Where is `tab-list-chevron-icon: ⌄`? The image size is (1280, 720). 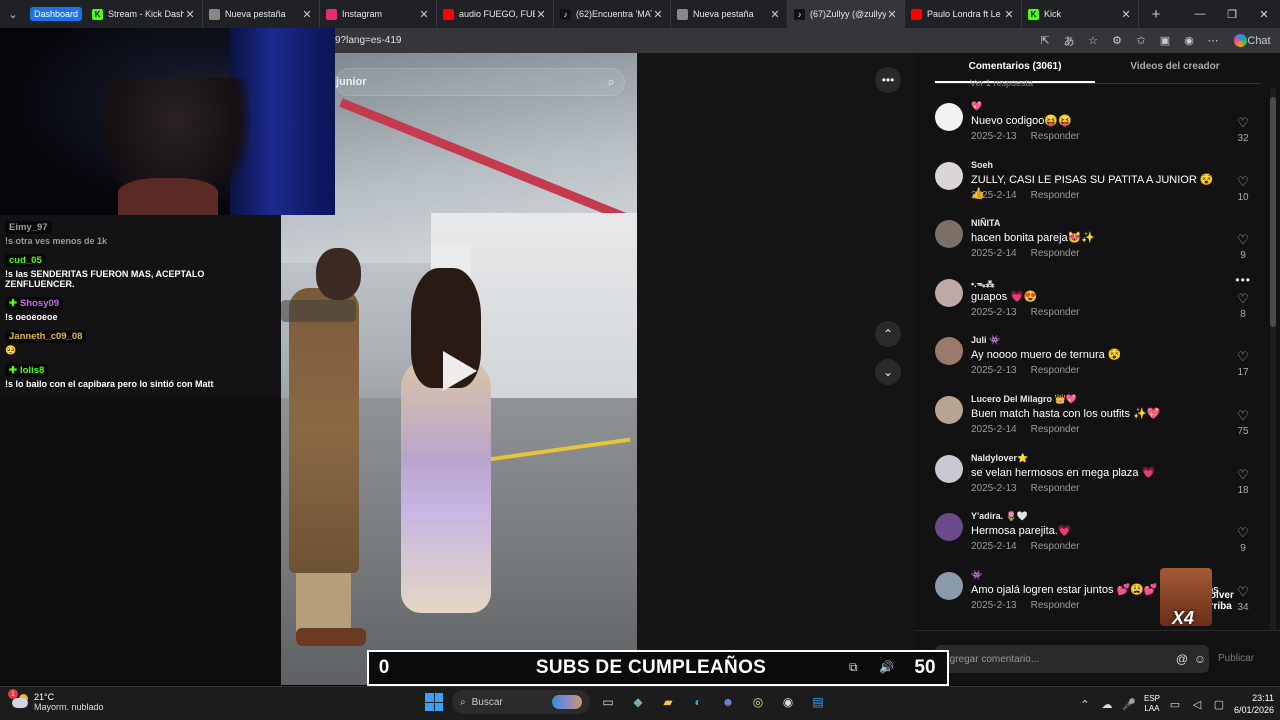 tab-list-chevron-icon: ⌄ is located at coordinates (13, 14).